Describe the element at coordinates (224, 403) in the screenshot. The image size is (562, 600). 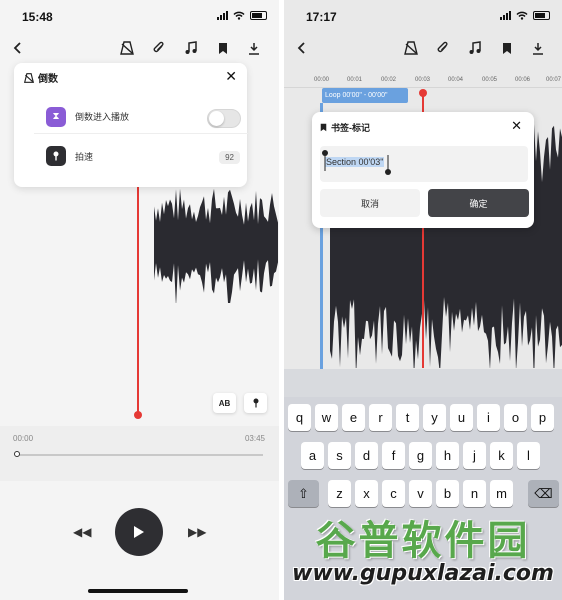
I see `ab-loop-button: AB` at that location.